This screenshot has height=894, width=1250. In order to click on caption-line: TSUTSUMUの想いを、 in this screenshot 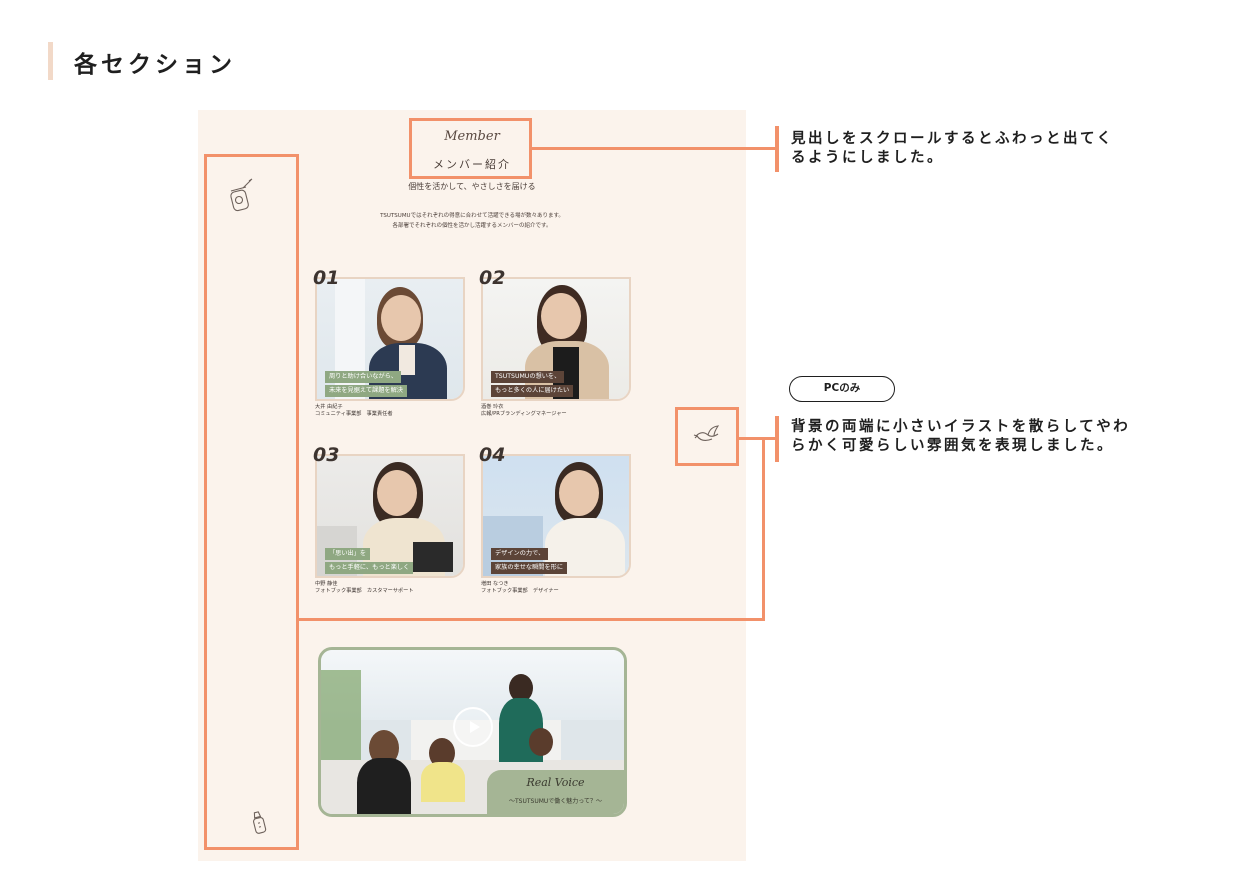, I will do `click(528, 377)`.